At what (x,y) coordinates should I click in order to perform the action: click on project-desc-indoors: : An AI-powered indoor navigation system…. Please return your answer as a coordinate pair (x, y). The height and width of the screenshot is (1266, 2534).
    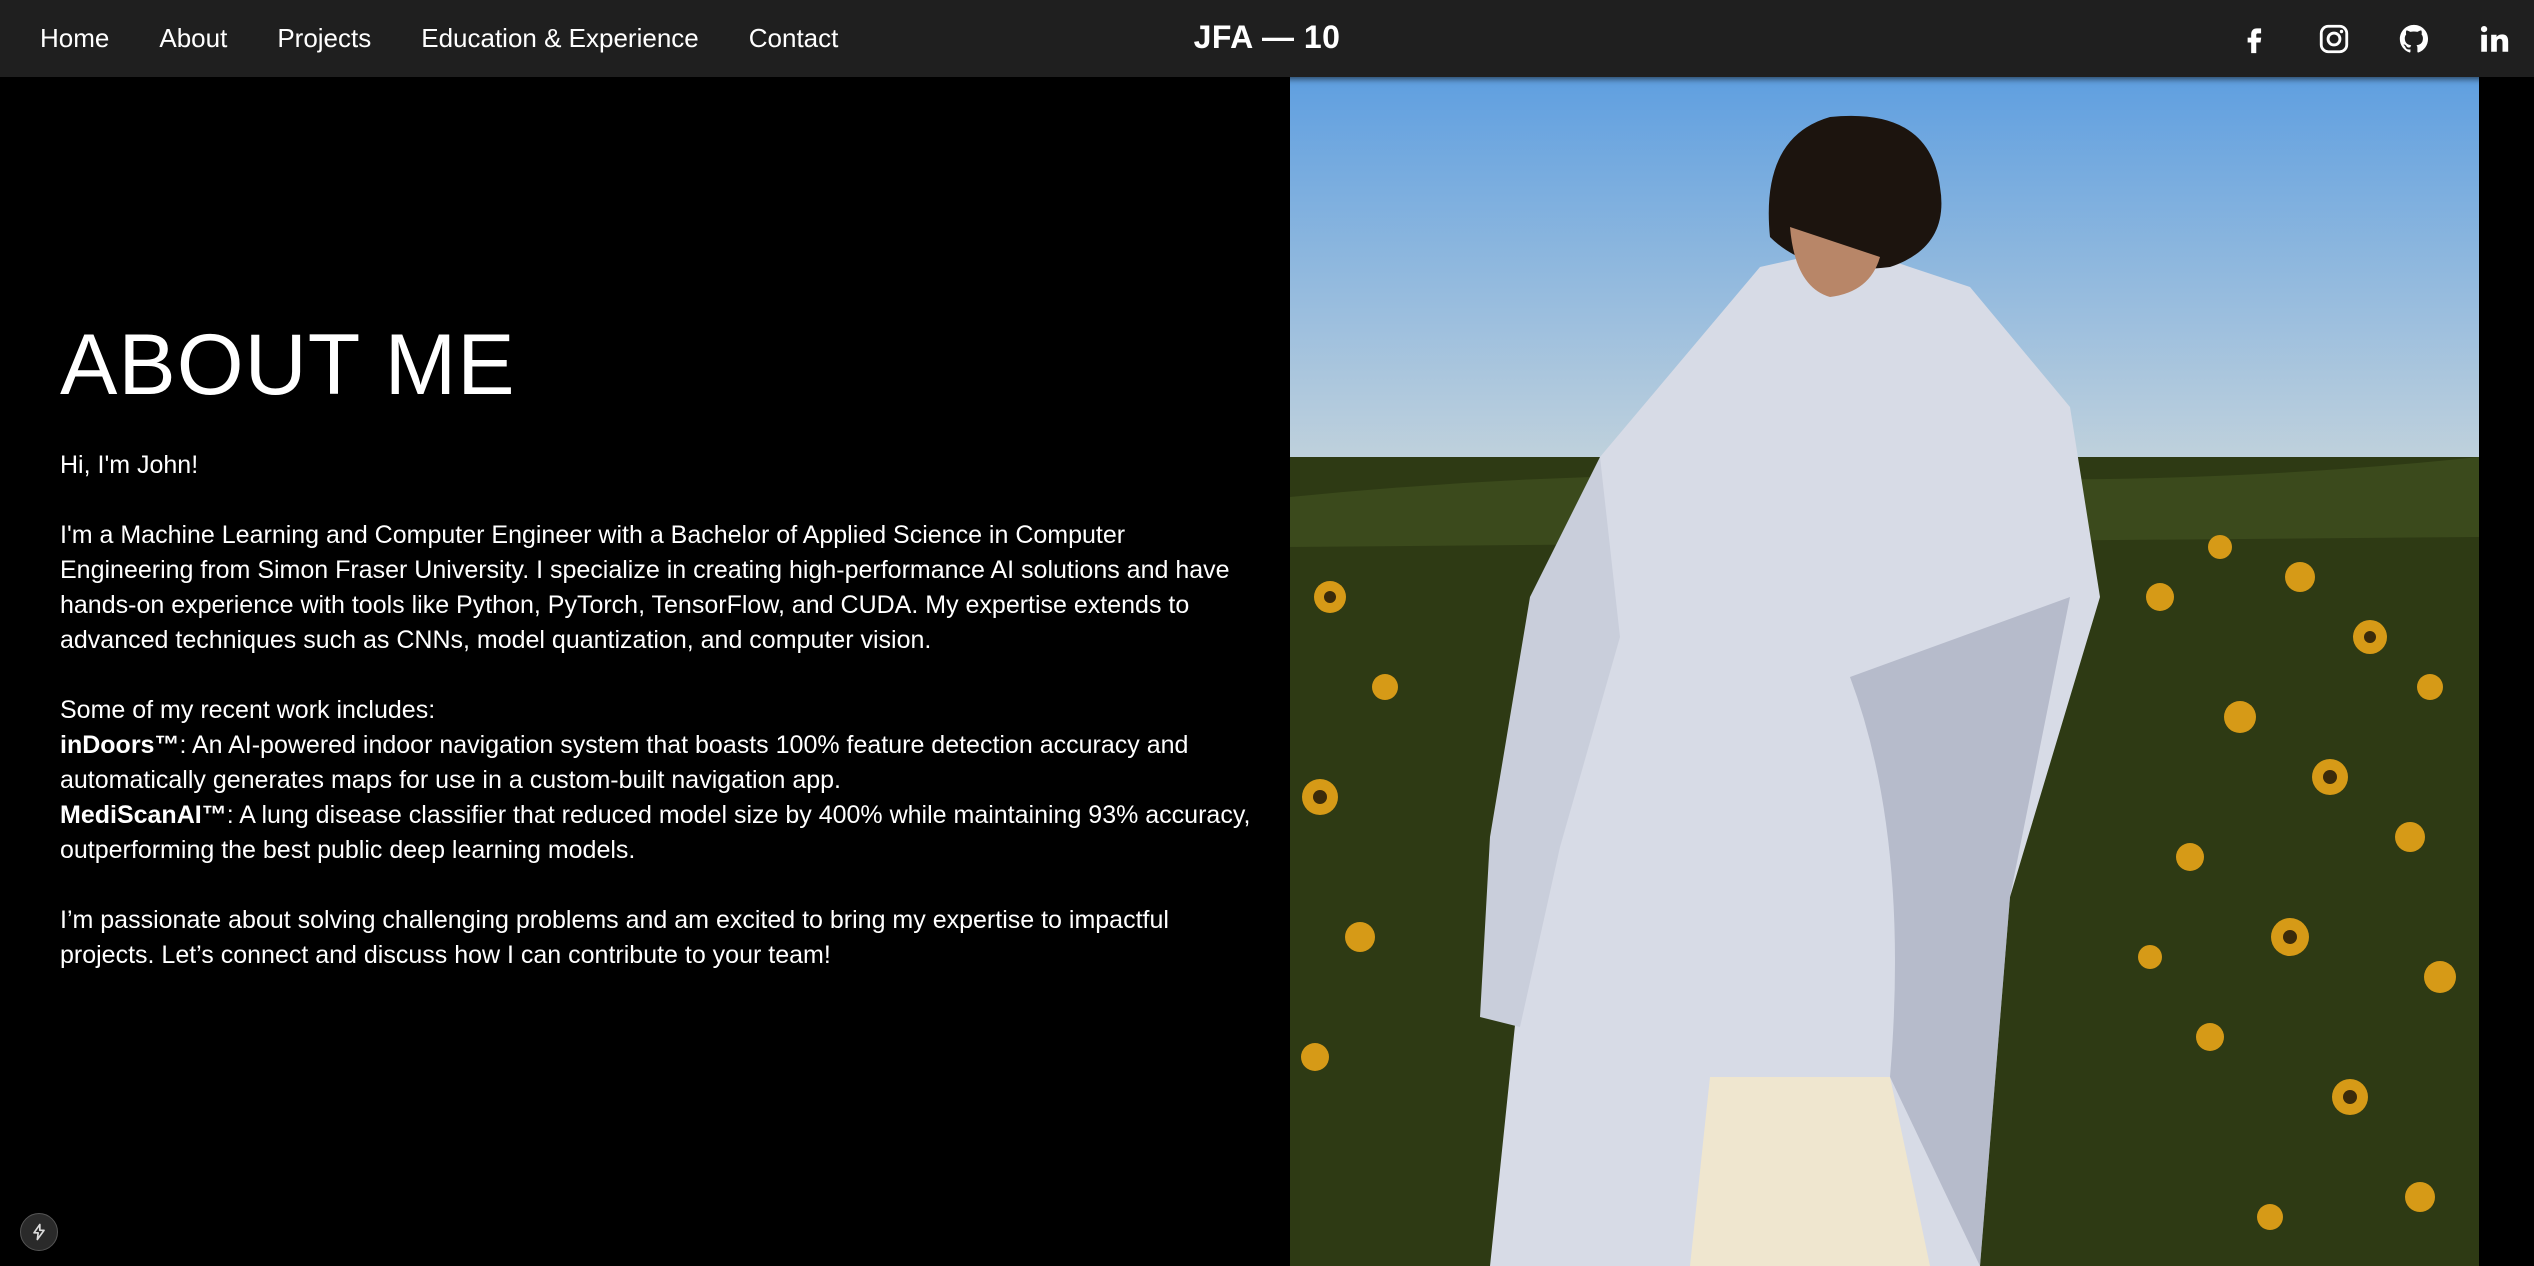
    Looking at the image, I should click on (624, 762).